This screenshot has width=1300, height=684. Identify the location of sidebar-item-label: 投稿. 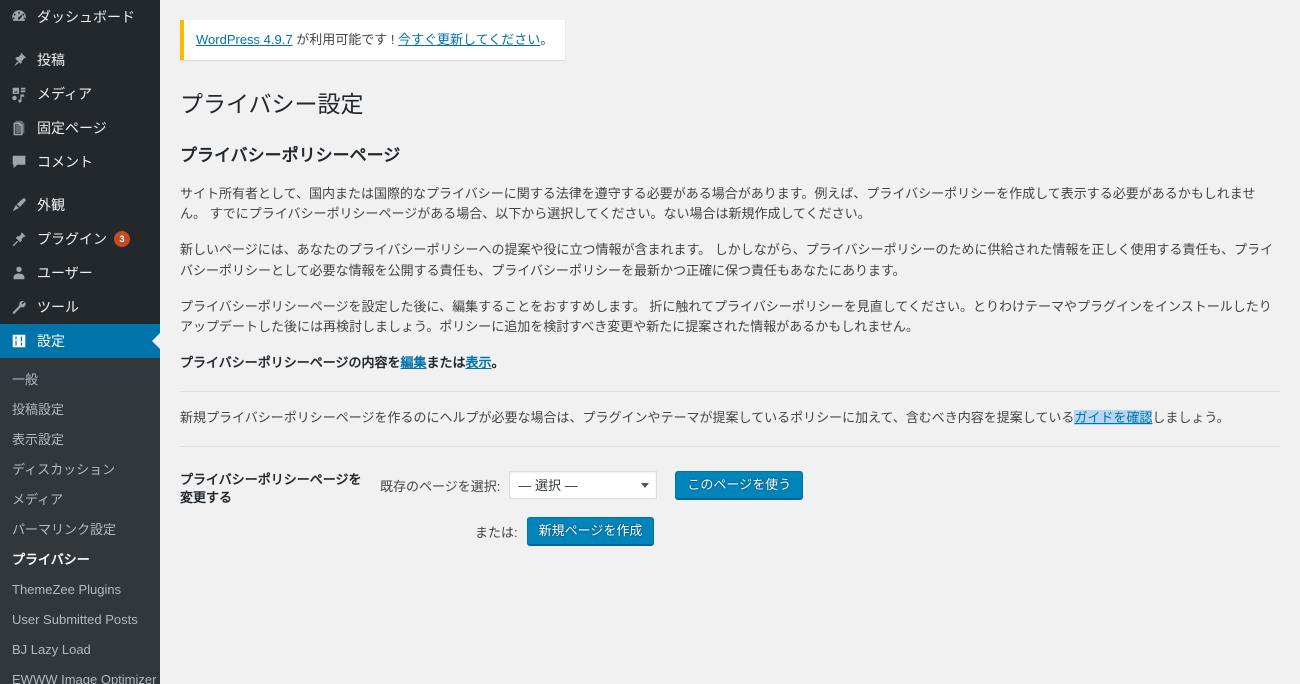
(51, 60).